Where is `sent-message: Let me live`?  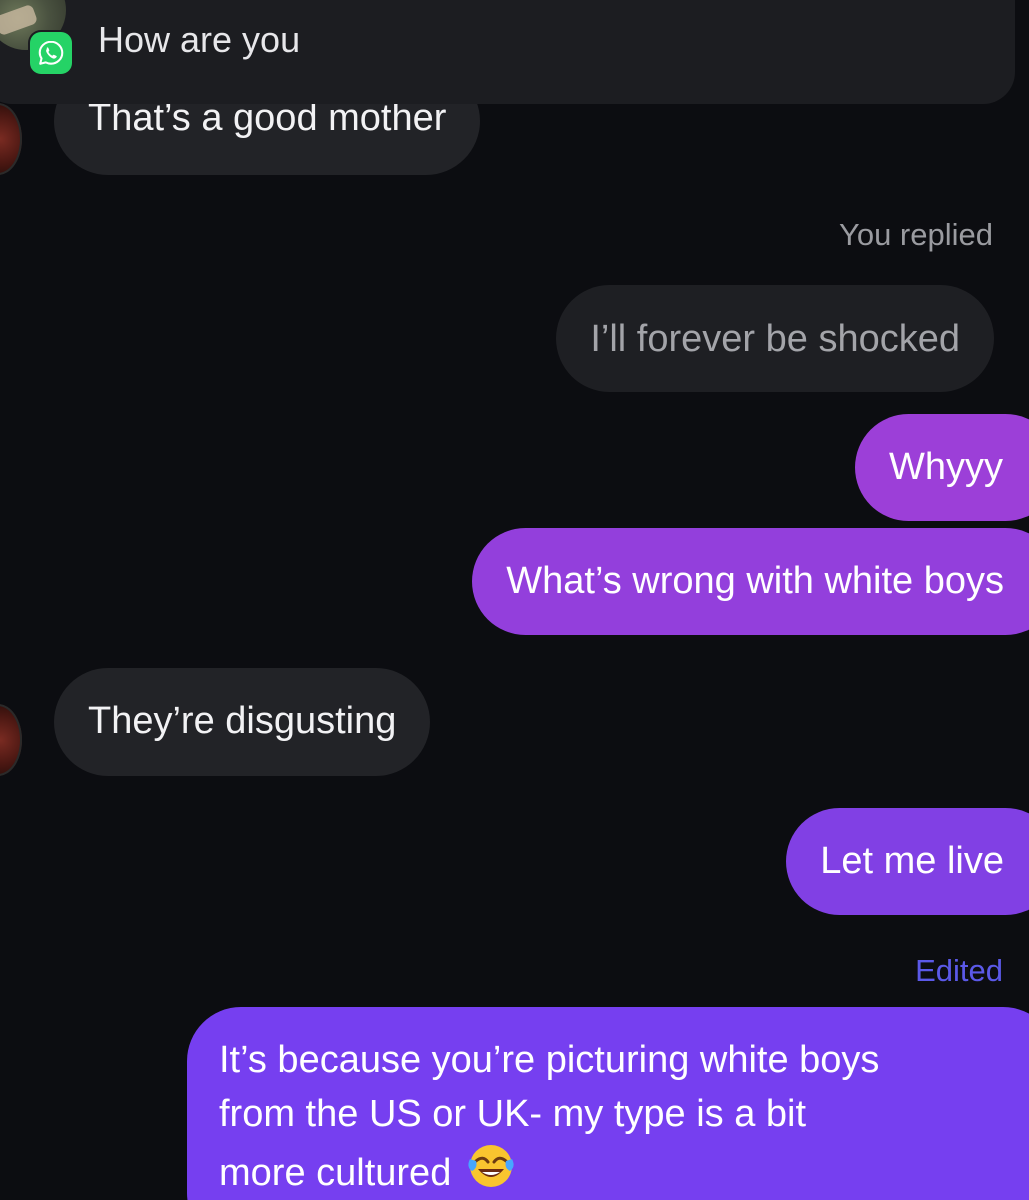 sent-message: Let me live is located at coordinates (907, 861).